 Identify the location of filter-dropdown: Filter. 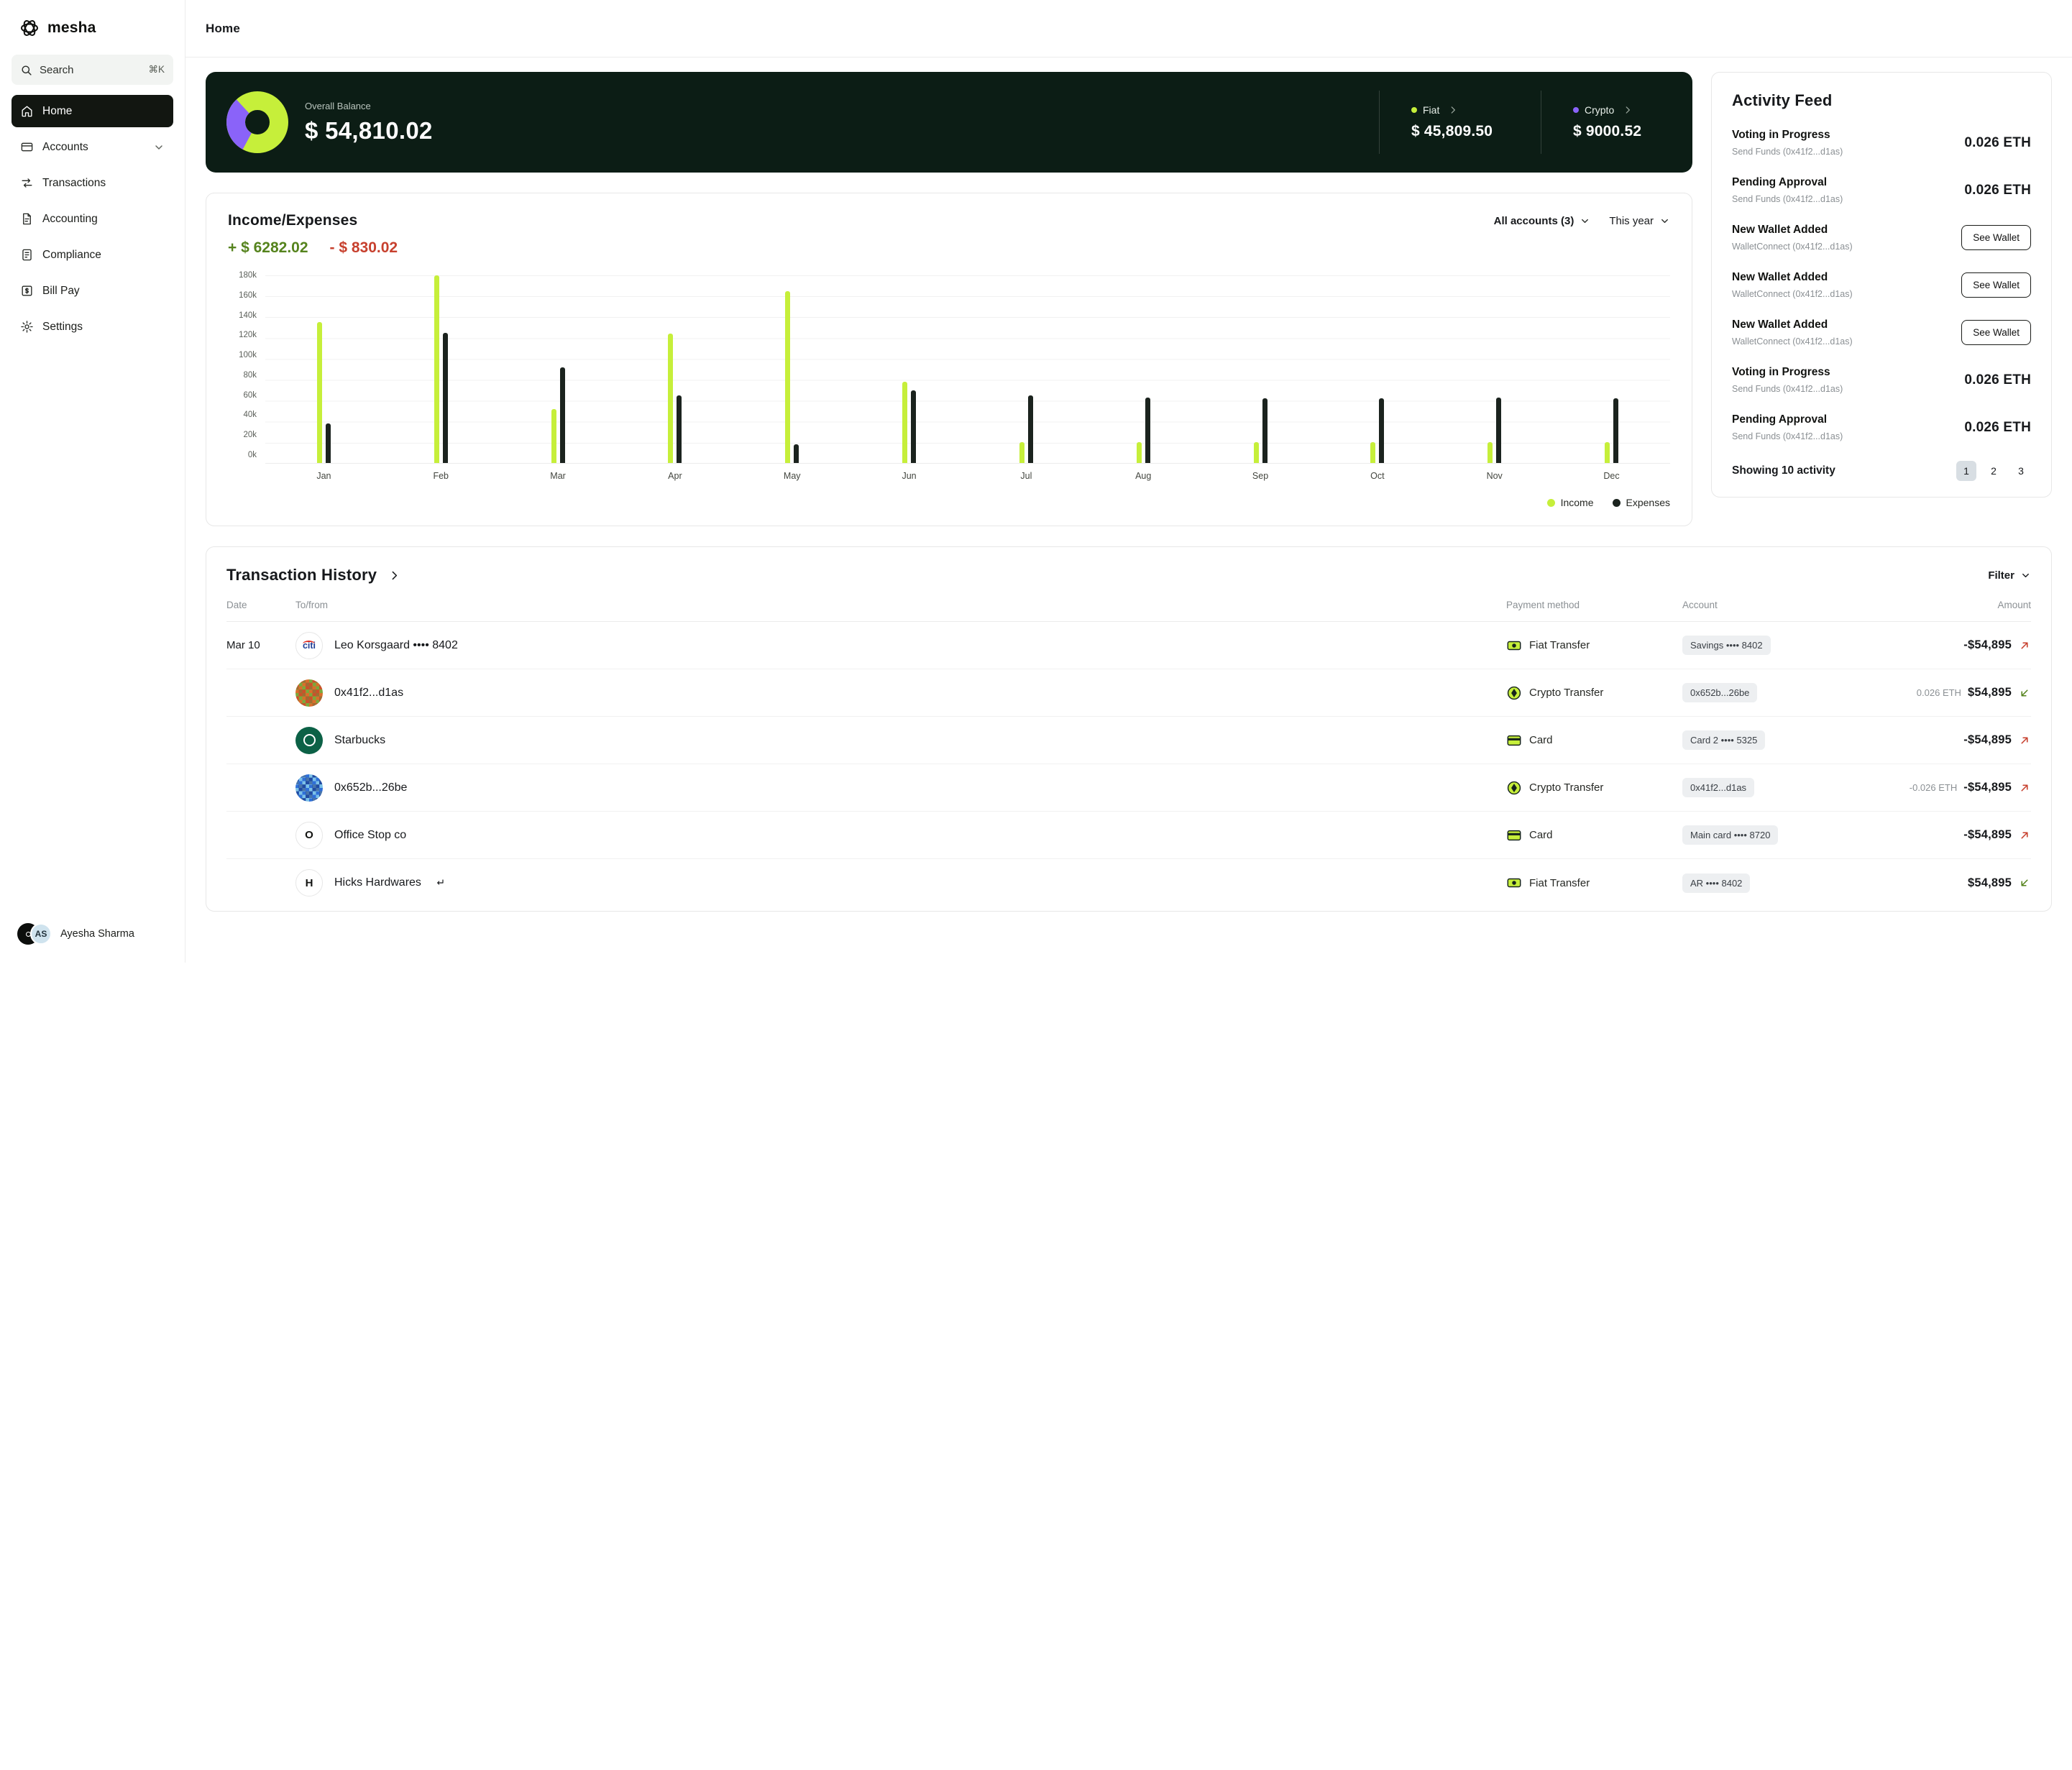
(2009, 575).